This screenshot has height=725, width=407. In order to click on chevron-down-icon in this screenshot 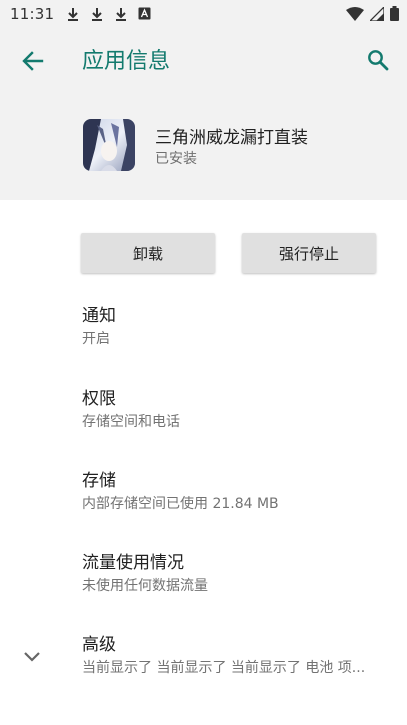, I will do `click(32, 657)`.